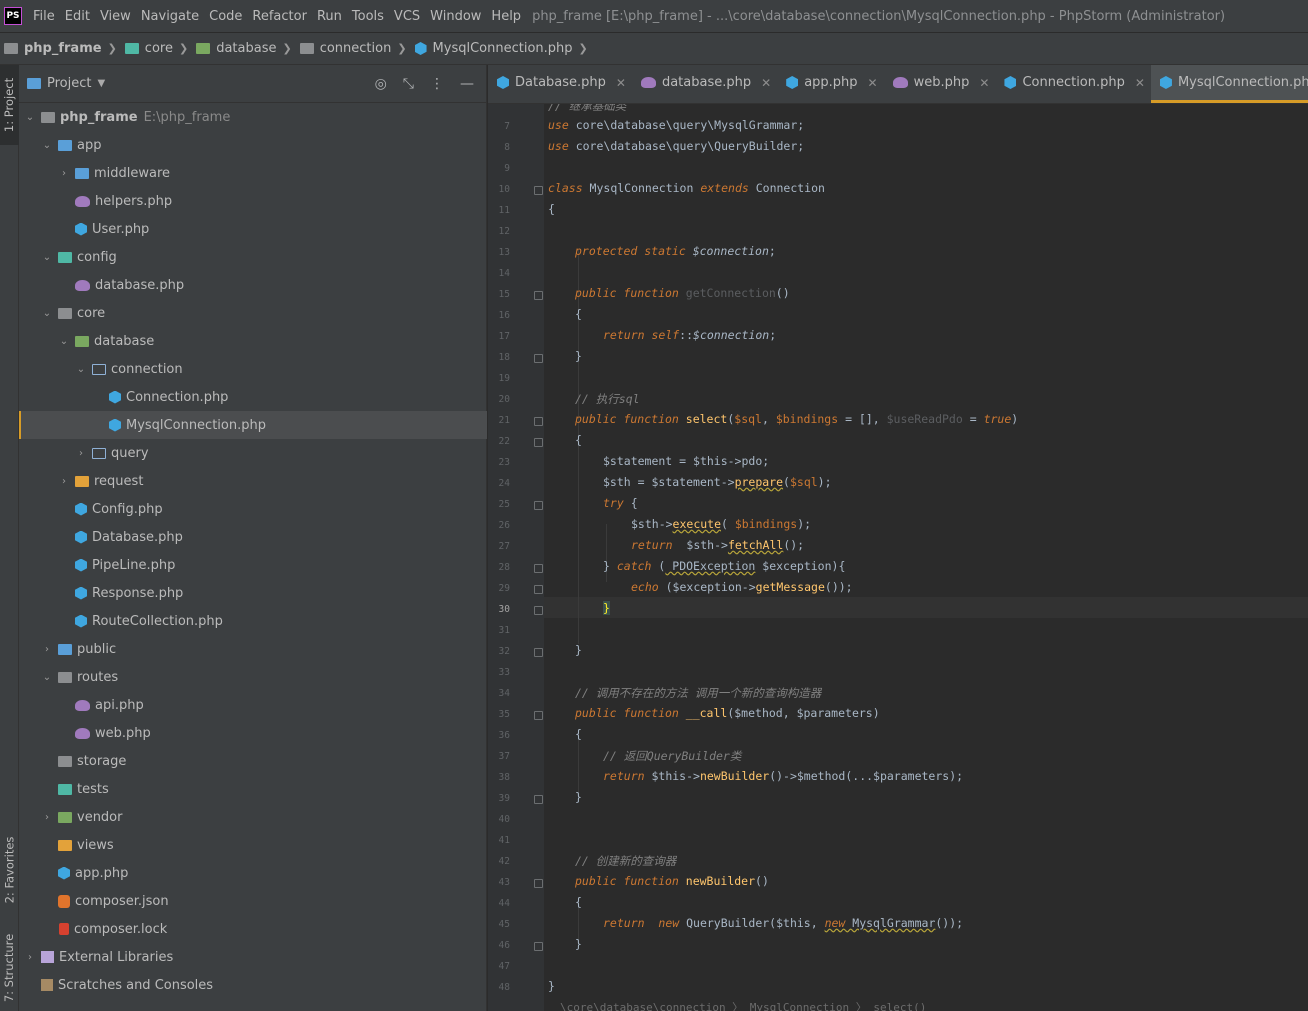 The height and width of the screenshot is (1011, 1308). Describe the element at coordinates (253, 565) in the screenshot. I see `tree-item: PipeLine.php` at that location.